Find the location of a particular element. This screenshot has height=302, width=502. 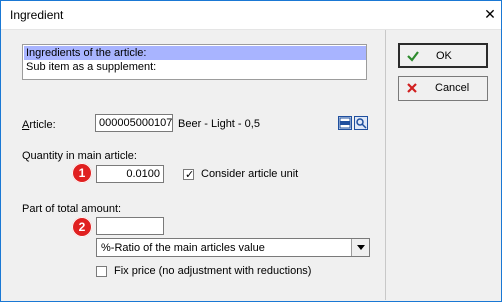

search-icon-glyph is located at coordinates (361, 123).